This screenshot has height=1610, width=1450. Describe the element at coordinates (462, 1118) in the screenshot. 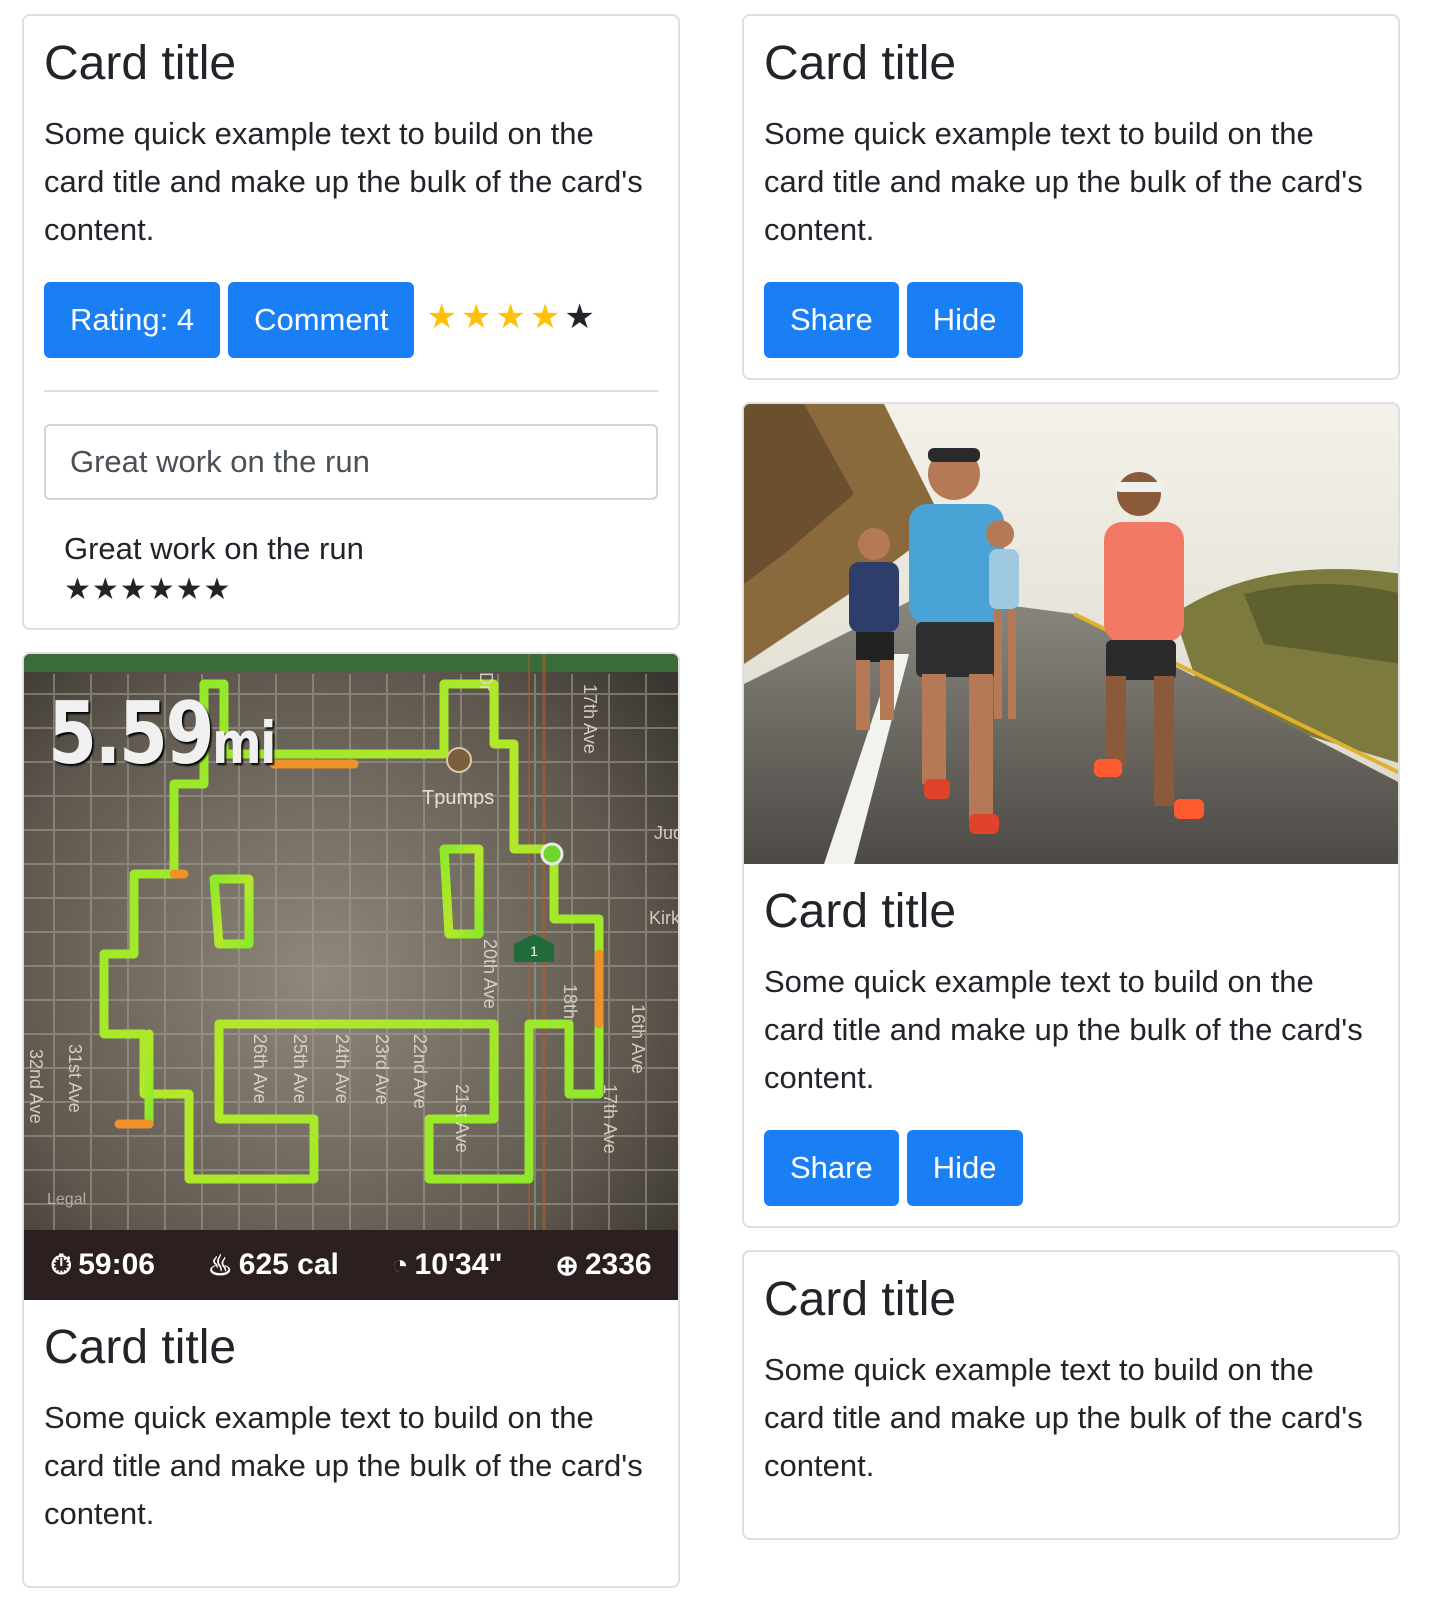

I see `street-label: 21st Ave` at that location.